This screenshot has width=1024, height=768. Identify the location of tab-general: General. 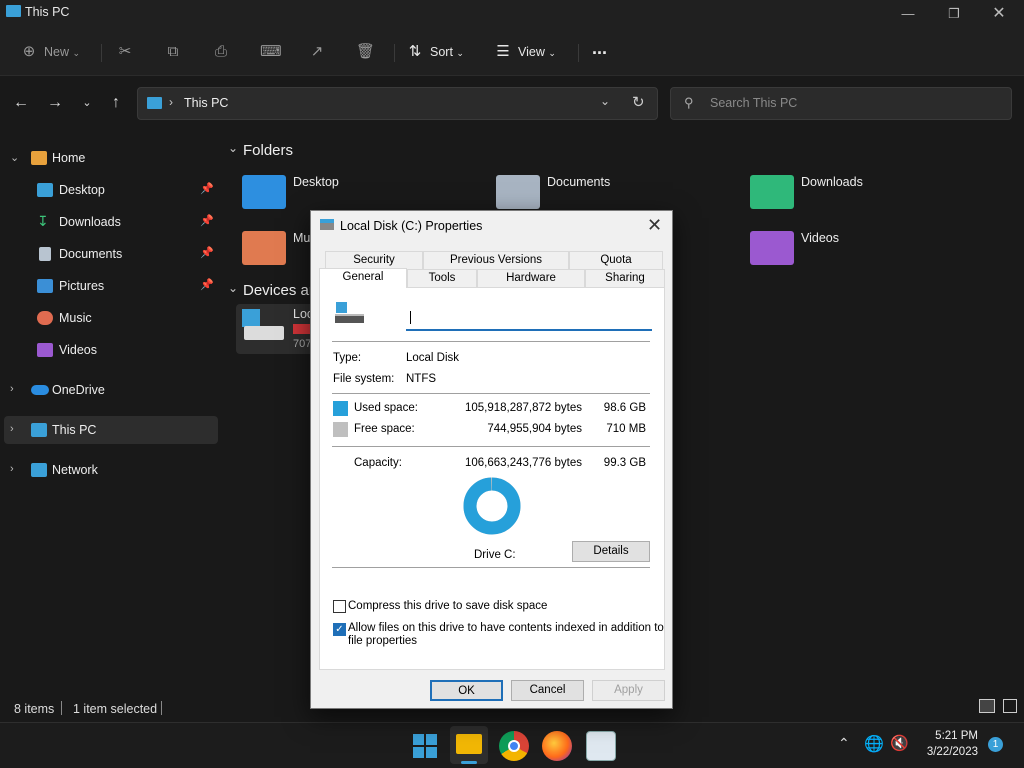
(363, 278).